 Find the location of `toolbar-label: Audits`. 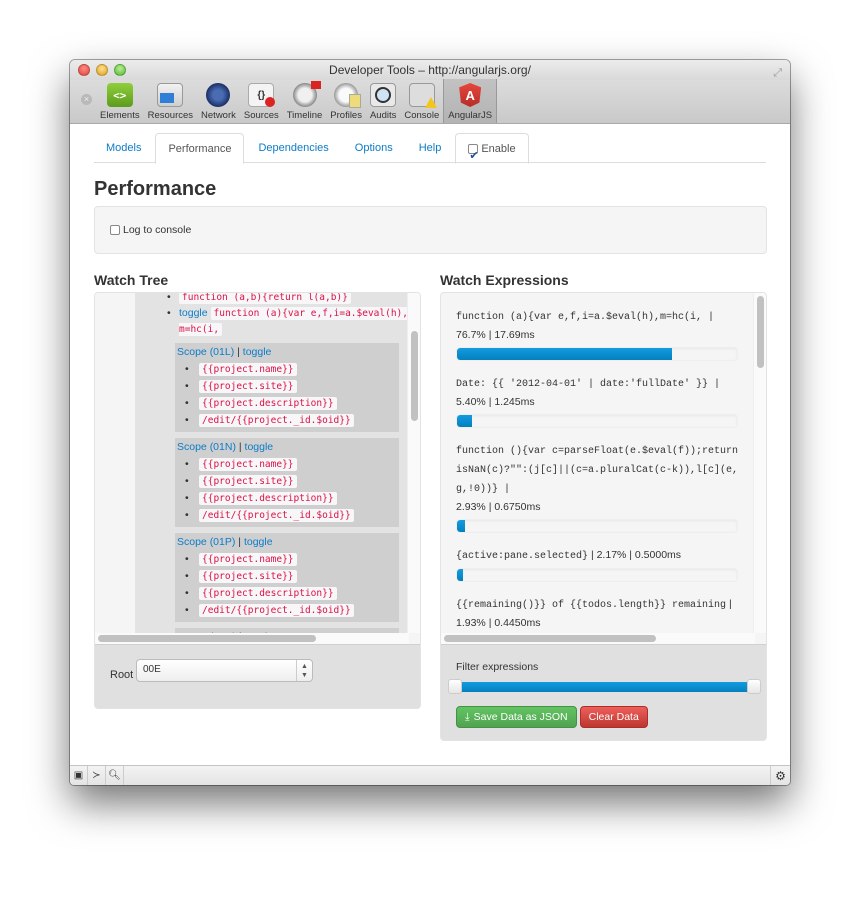

toolbar-label: Audits is located at coordinates (383, 115).